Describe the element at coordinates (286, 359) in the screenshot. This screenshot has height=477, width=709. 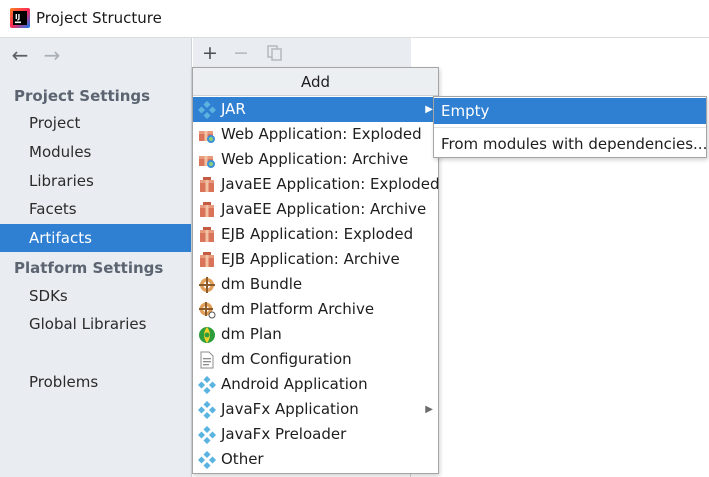
I see `menu-item-label: dm Configuration` at that location.